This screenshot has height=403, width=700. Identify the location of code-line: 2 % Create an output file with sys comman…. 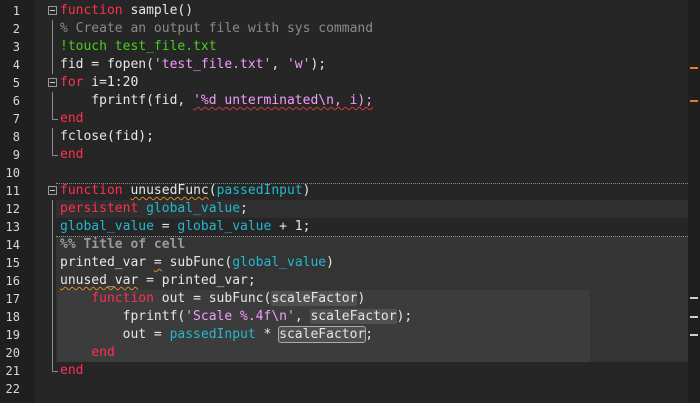
(350, 29).